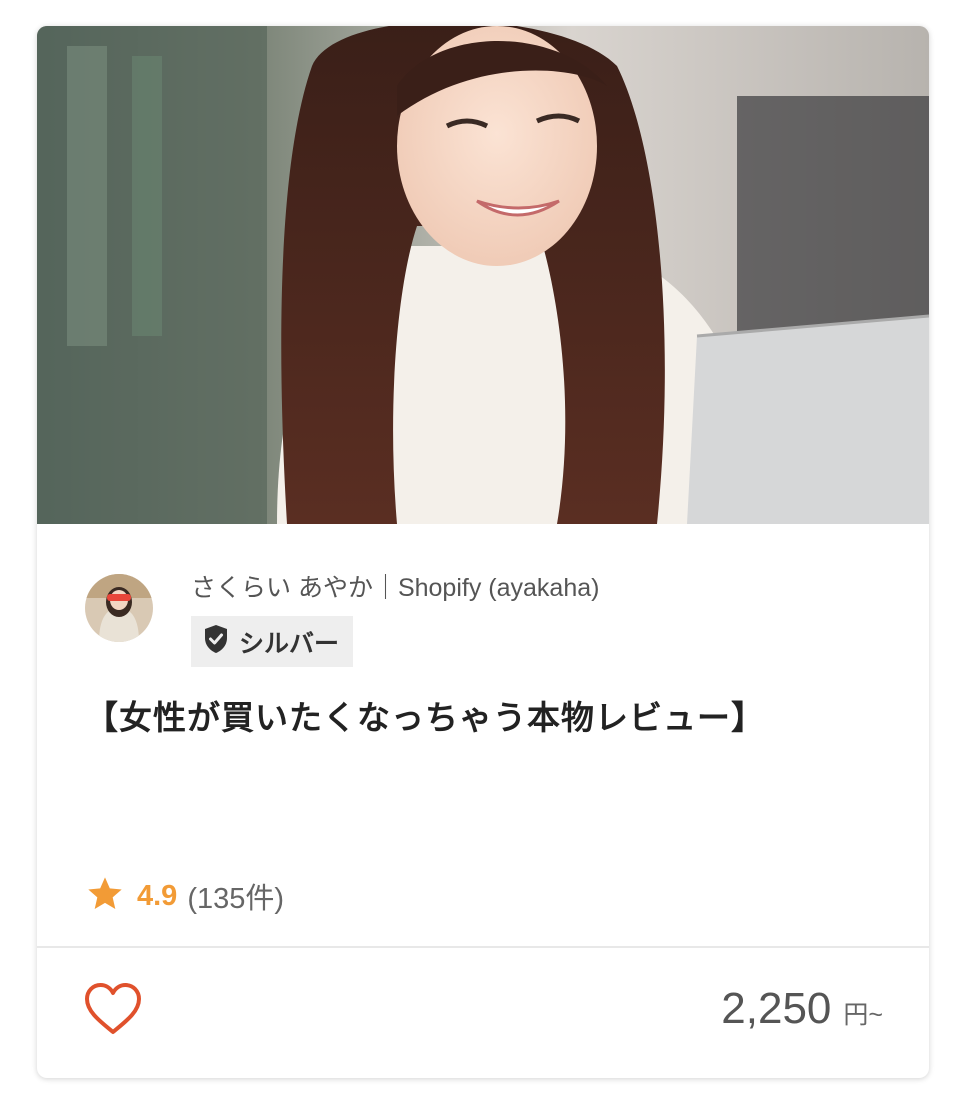 Image resolution: width=974 pixels, height=1110 pixels. What do you see at coordinates (157, 895) in the screenshot?
I see `rating-value: 4.9` at bounding box center [157, 895].